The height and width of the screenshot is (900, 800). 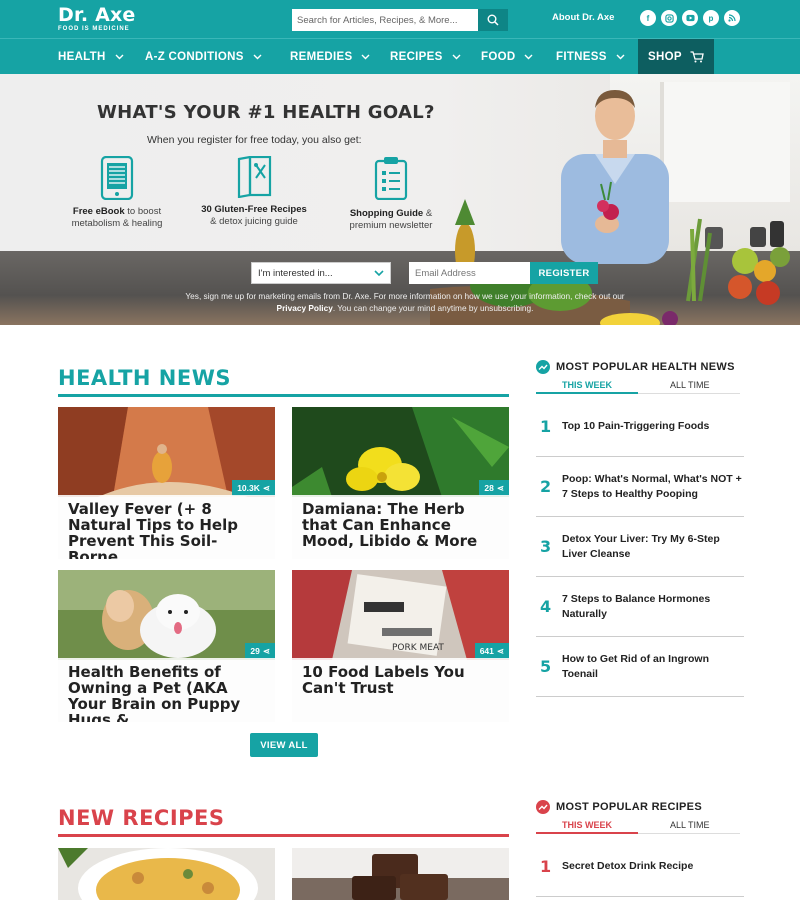 I want to click on privacy-policy-link: Privacy Policy, so click(x=305, y=308).